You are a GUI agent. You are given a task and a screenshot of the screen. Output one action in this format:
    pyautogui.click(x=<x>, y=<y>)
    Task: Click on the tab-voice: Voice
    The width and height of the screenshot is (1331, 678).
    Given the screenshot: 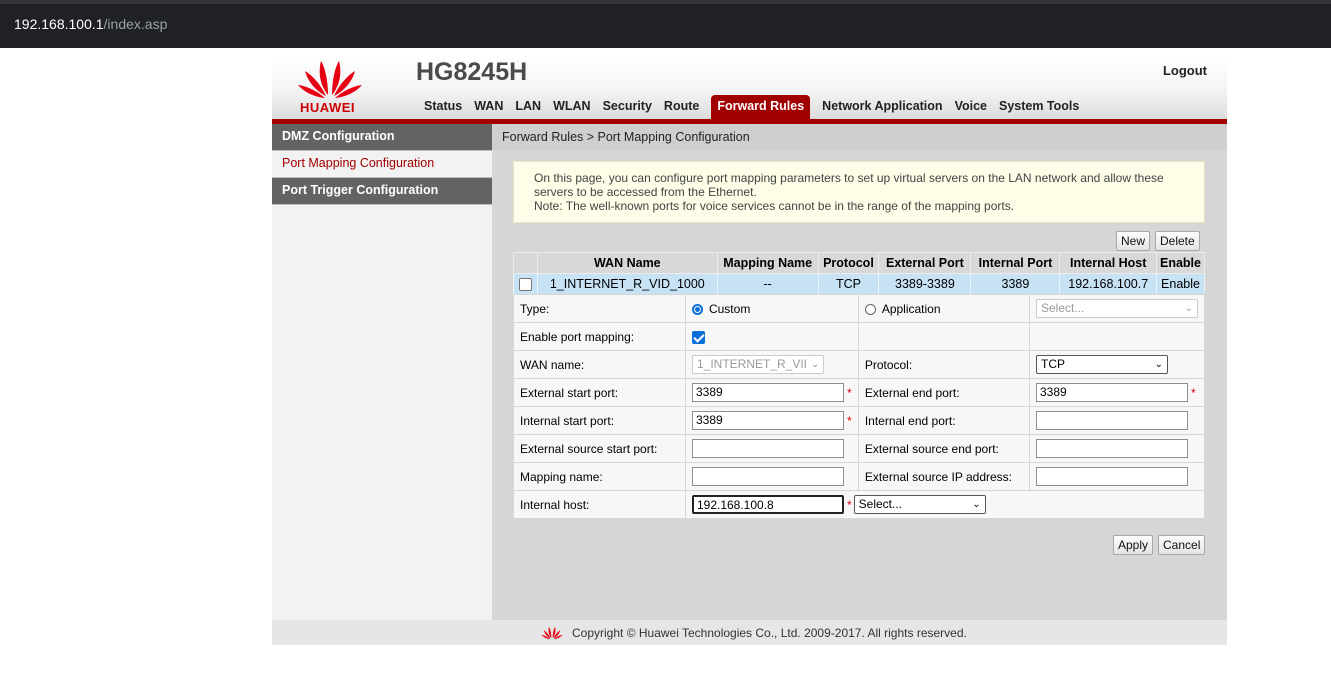 What is the action you would take?
    pyautogui.click(x=971, y=107)
    